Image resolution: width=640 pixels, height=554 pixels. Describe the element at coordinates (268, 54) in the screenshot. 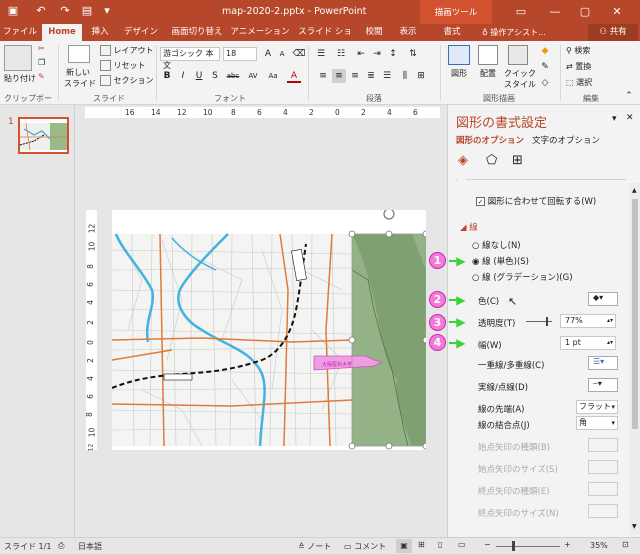

I see `grow-font-icon: A` at that location.